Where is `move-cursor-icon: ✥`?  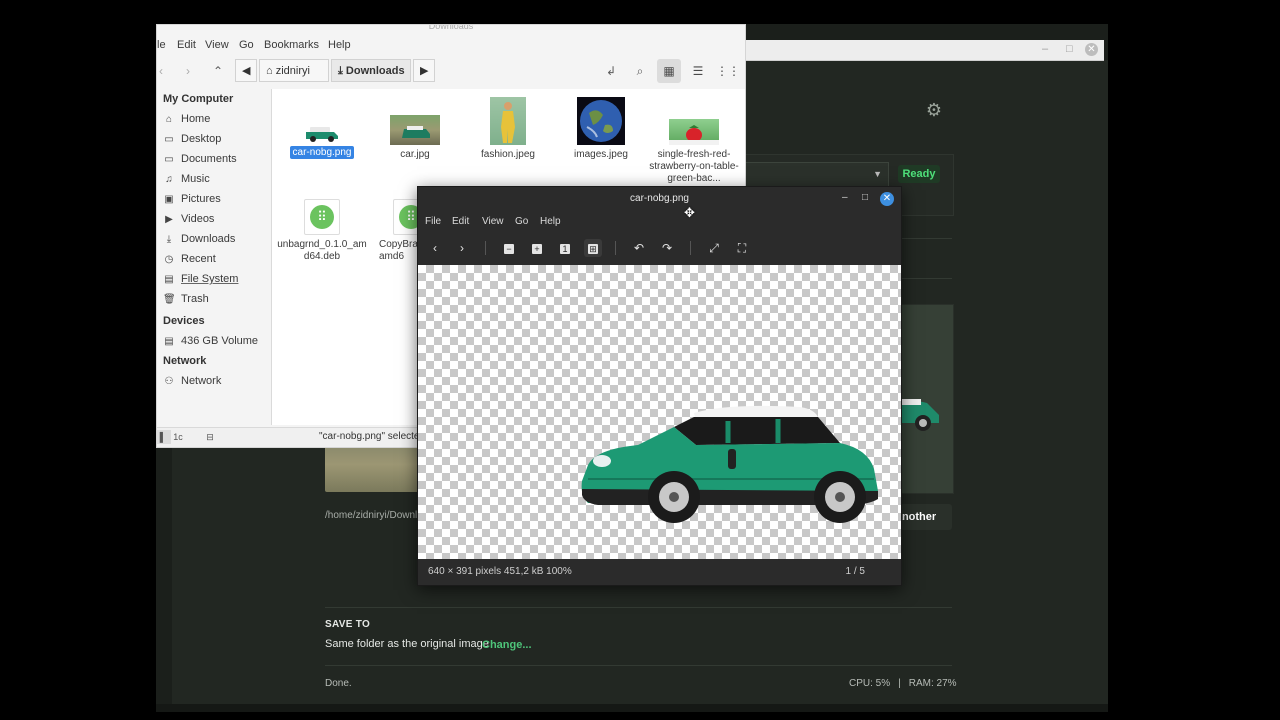 move-cursor-icon: ✥ is located at coordinates (689, 212).